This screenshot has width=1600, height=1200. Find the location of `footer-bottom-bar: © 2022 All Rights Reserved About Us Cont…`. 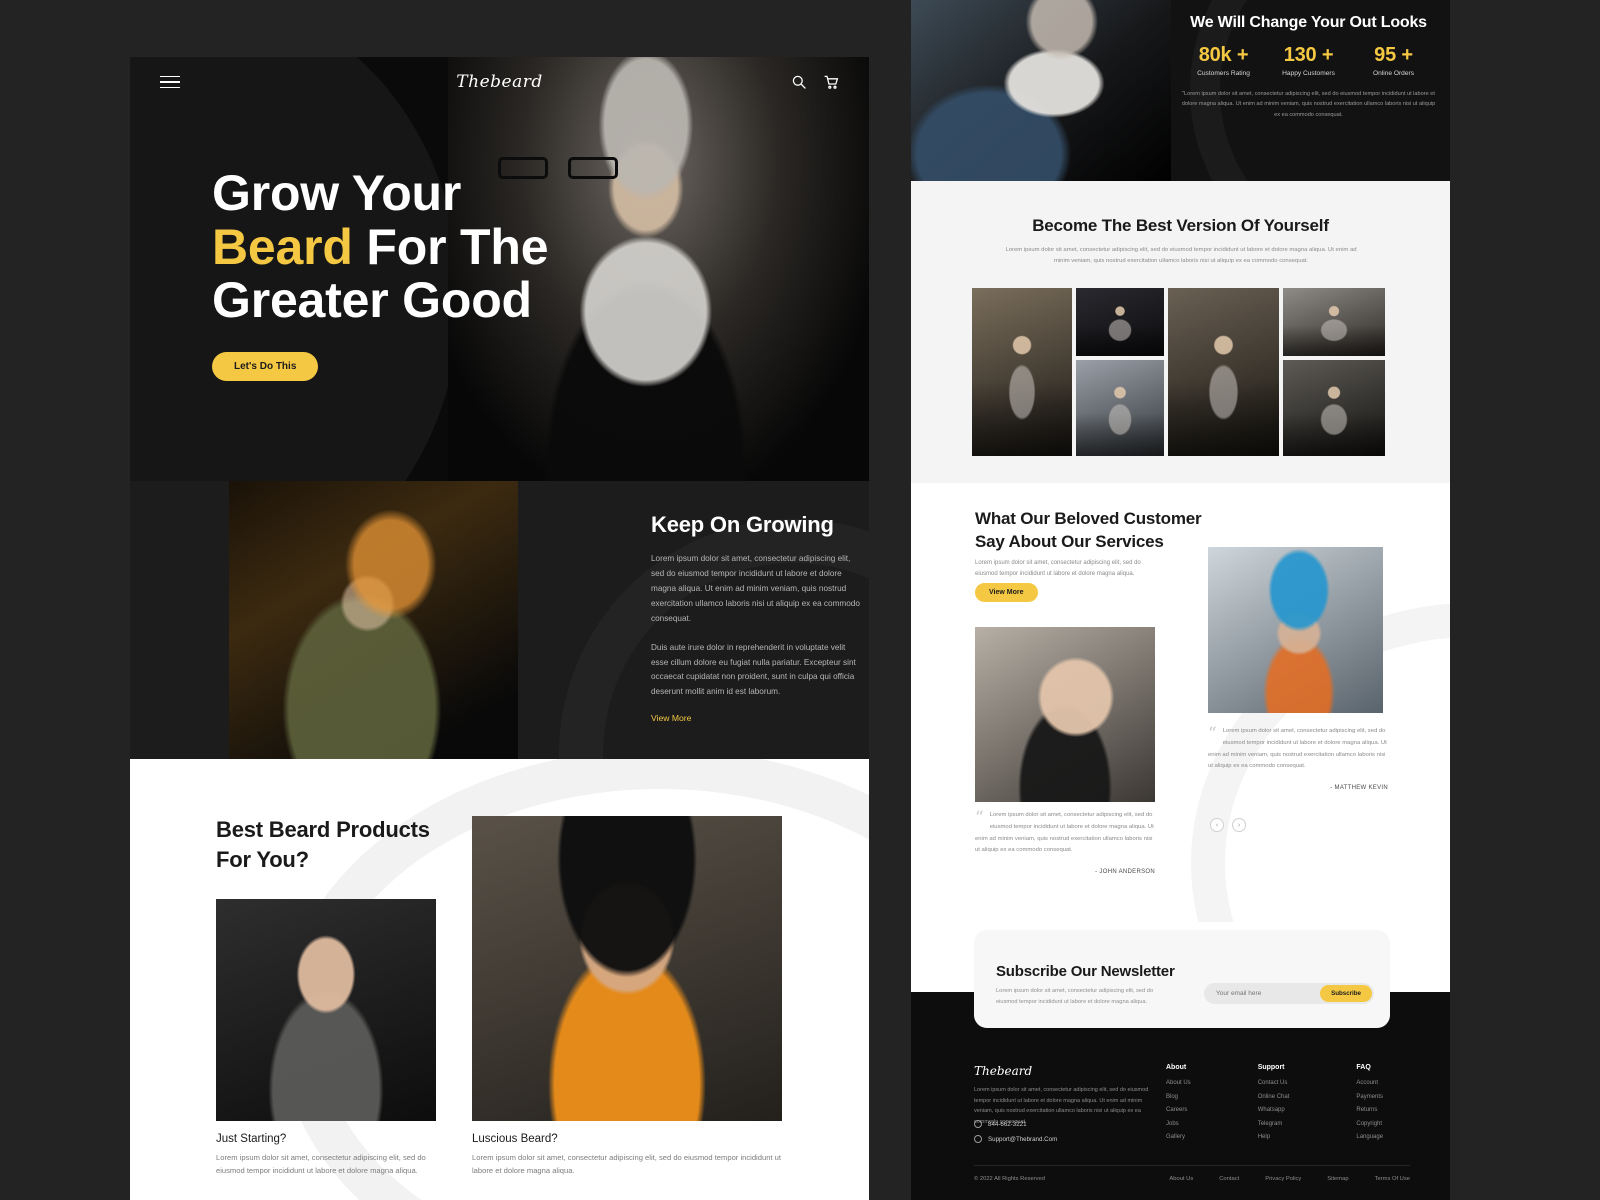

footer-bottom-bar: © 2022 All Rights Reserved About Us Cont… is located at coordinates (1192, 1179).